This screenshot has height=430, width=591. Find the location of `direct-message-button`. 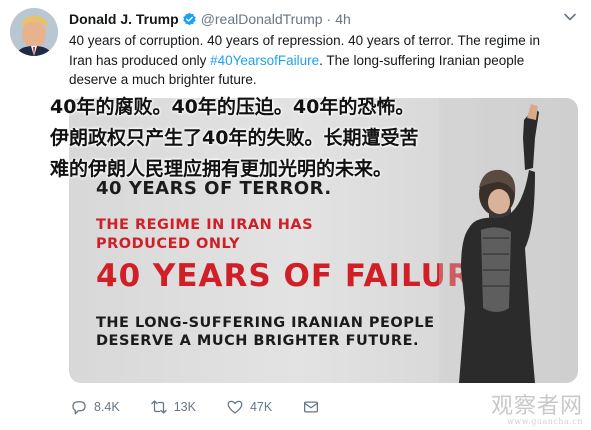

direct-message-button is located at coordinates (314, 407).